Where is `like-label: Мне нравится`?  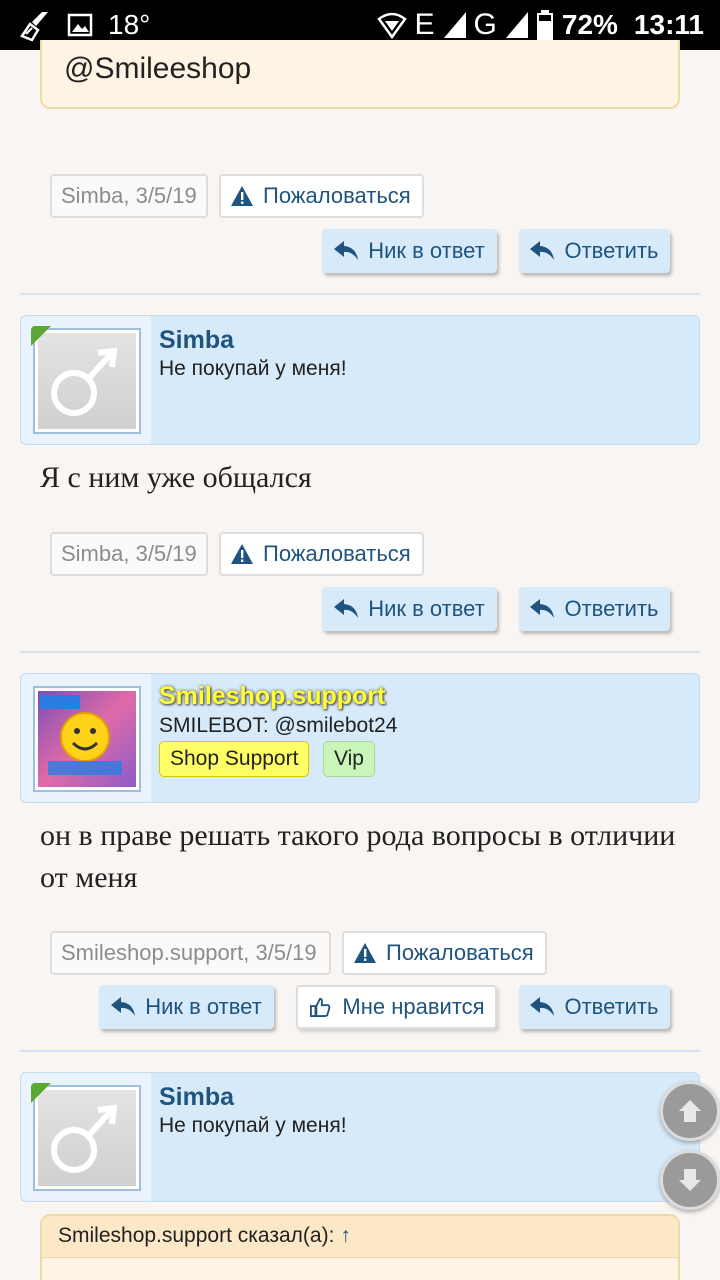 like-label: Мне нравится is located at coordinates (413, 1006).